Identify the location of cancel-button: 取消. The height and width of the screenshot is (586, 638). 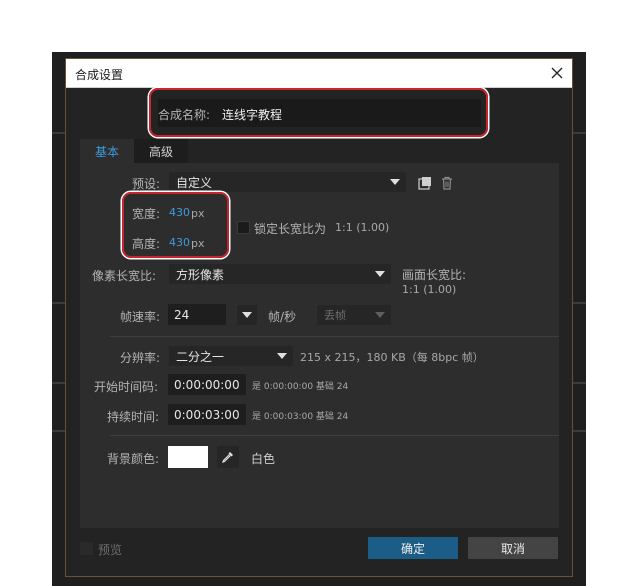
(513, 548).